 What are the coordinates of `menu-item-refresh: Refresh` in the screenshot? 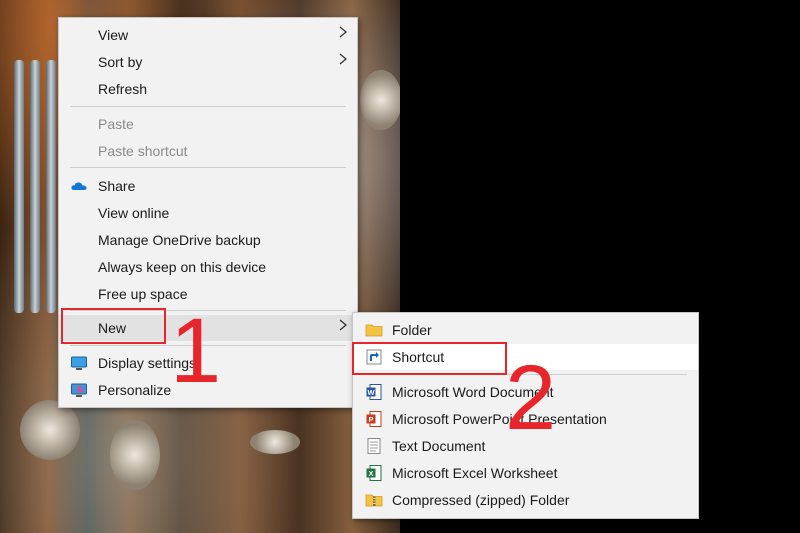 It's located at (208, 89).